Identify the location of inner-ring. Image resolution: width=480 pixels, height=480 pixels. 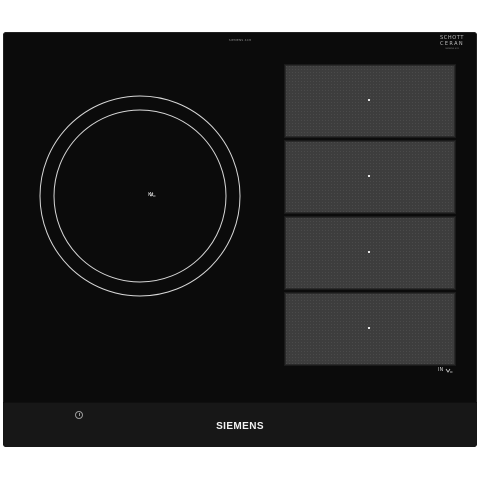
(140, 196).